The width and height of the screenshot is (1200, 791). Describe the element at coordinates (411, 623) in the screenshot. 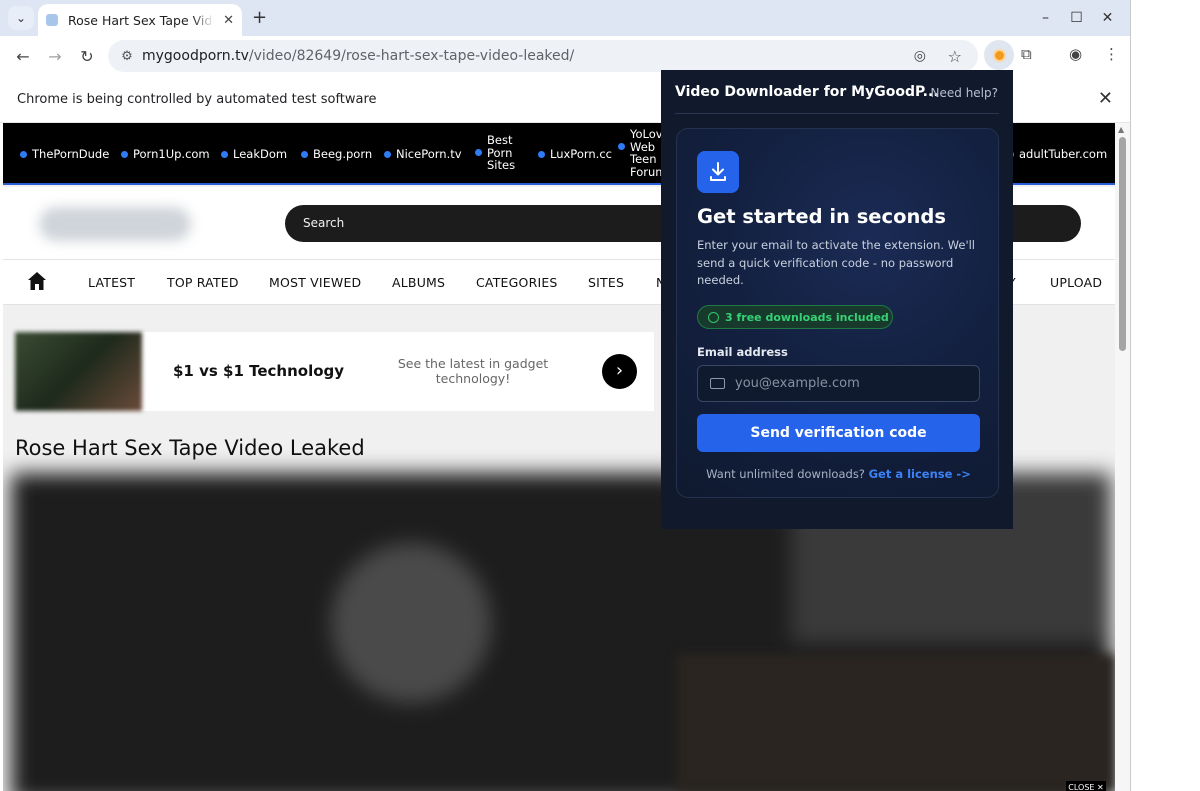

I see `play-icon` at that location.